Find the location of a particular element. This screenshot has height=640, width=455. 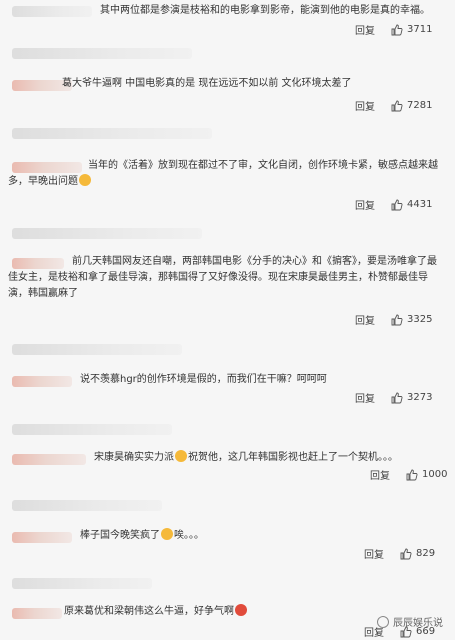

comment-actions: 回复 3273 is located at coordinates (393, 397).